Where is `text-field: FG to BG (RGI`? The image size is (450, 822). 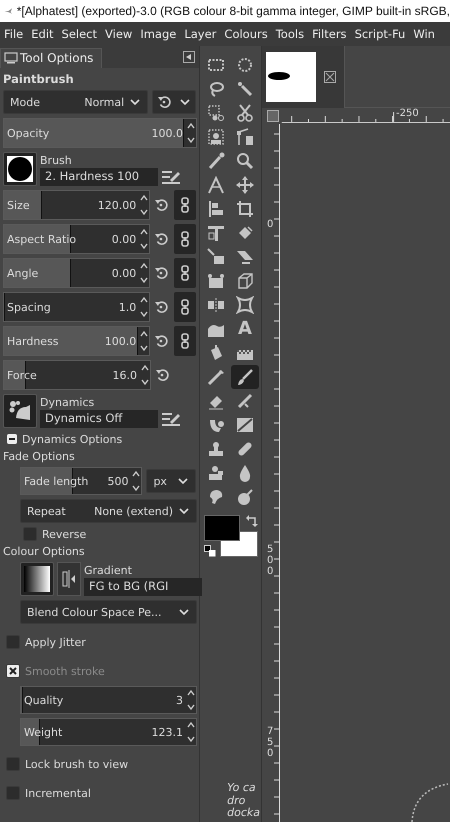 text-field: FG to BG (RGI is located at coordinates (143, 587).